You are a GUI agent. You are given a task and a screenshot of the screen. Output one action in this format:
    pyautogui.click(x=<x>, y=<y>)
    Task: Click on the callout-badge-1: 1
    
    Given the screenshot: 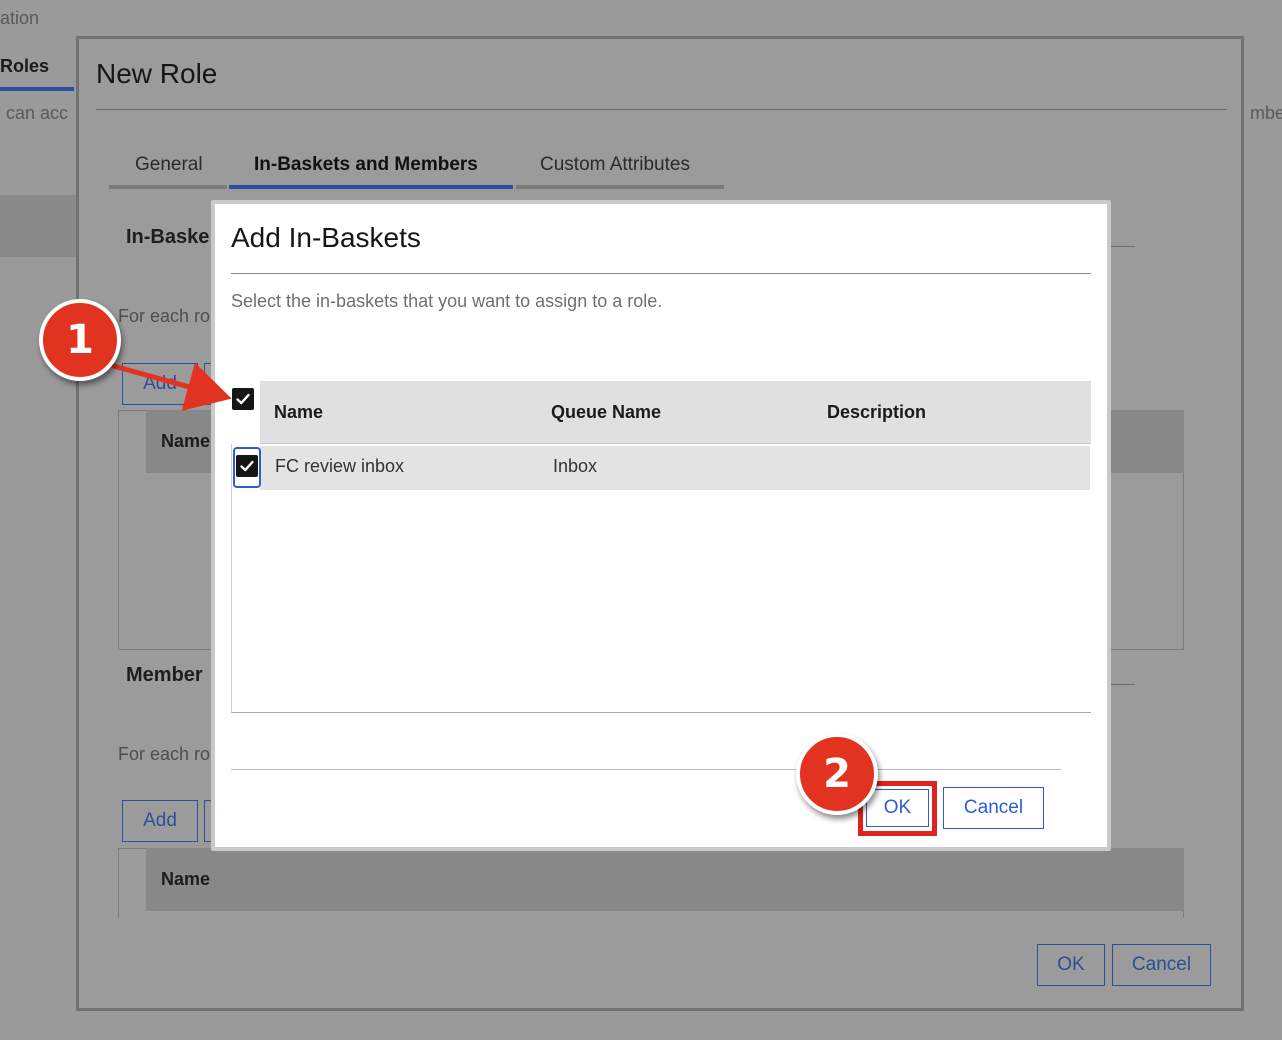 What is the action you would take?
    pyautogui.click(x=80, y=340)
    